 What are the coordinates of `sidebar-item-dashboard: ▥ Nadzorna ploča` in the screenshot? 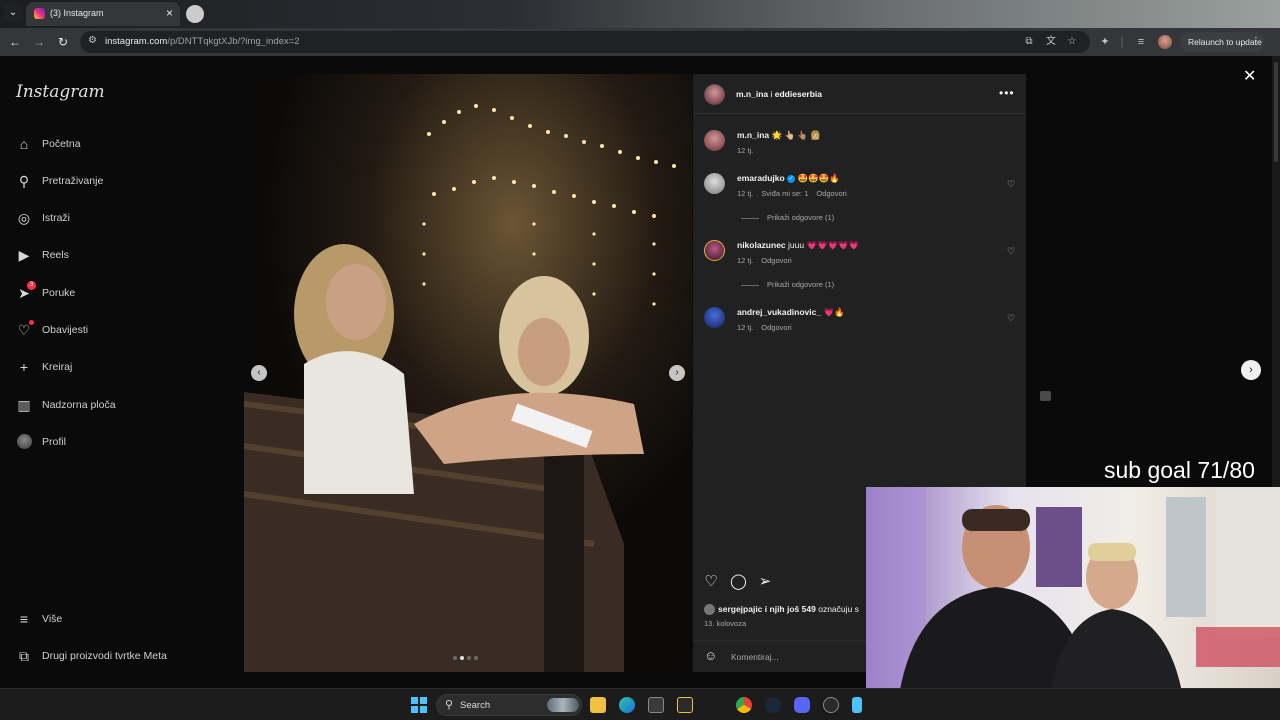 It's located at (66, 405).